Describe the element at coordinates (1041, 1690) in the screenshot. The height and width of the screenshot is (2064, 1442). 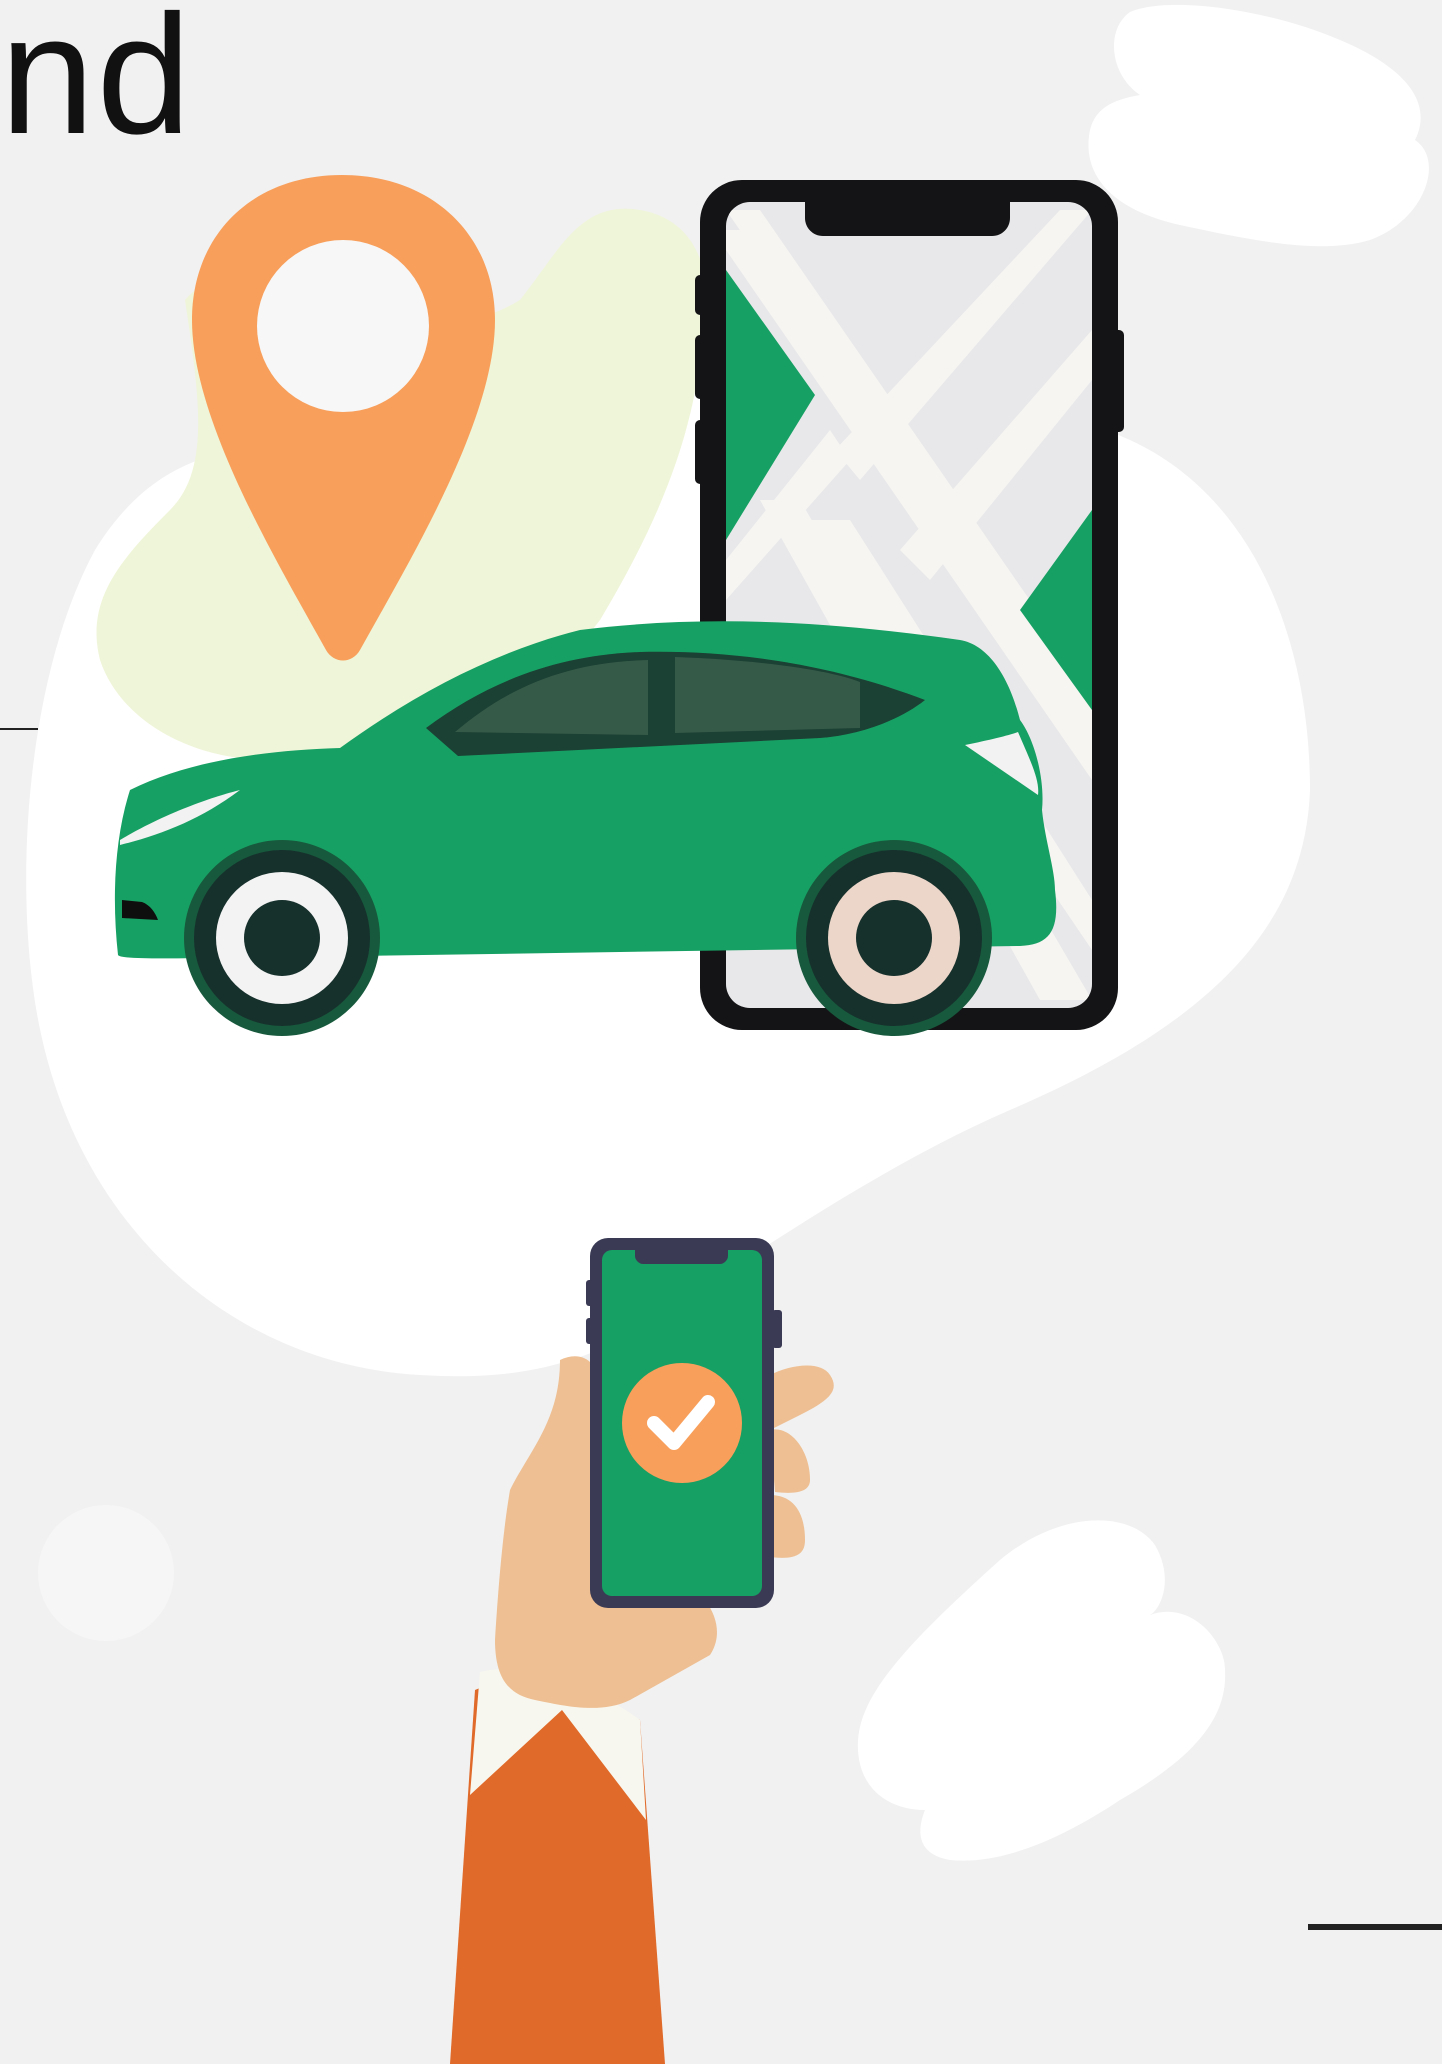
I see `cloud-bottom-right` at that location.